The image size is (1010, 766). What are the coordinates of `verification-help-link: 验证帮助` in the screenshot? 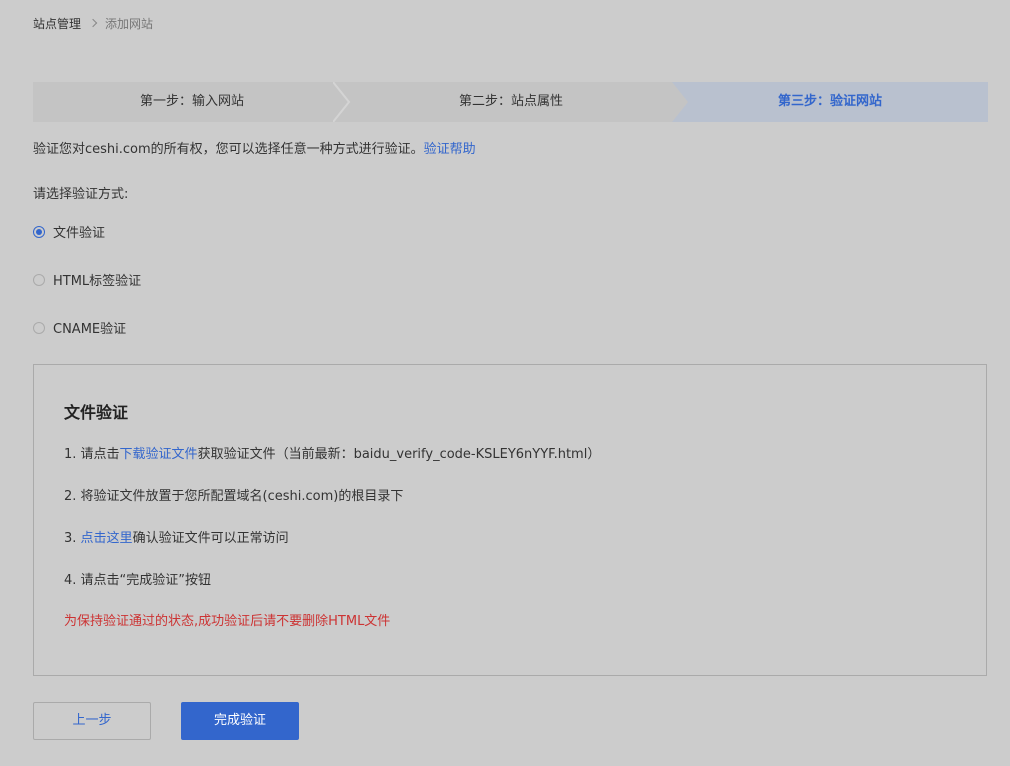 It's located at (450, 149).